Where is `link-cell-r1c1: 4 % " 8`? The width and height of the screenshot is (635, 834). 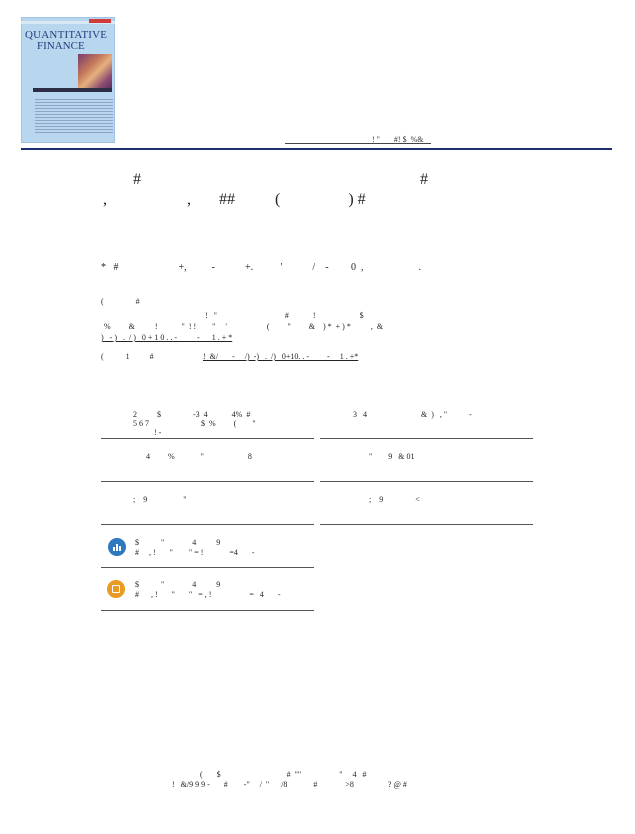
link-cell-r1c1: 4 % " 8 is located at coordinates (199, 456).